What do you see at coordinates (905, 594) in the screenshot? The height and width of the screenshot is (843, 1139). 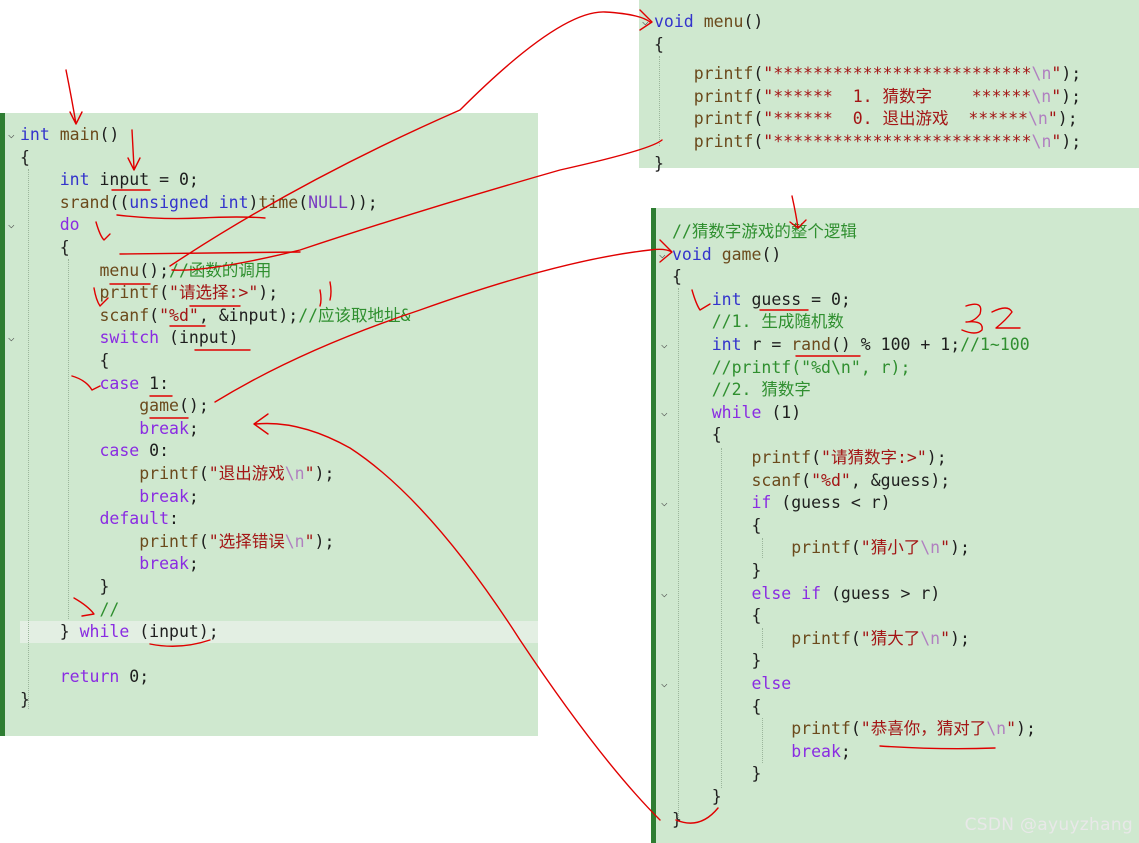 I see `code-line: else if (guess > r)` at bounding box center [905, 594].